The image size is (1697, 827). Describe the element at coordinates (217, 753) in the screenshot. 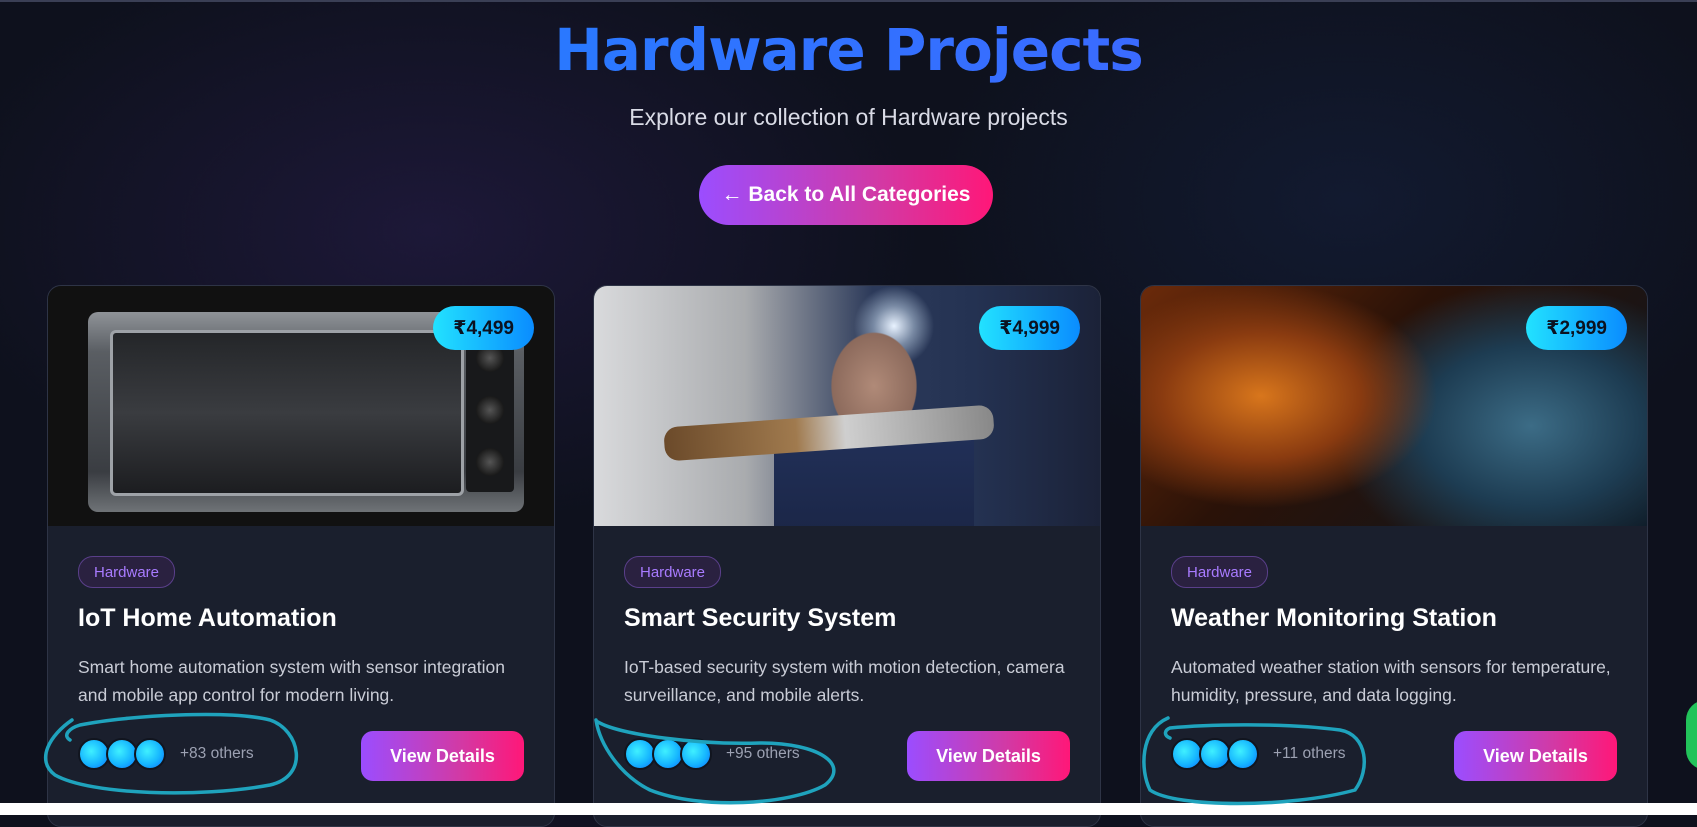

I see `others-count: +83 others` at that location.